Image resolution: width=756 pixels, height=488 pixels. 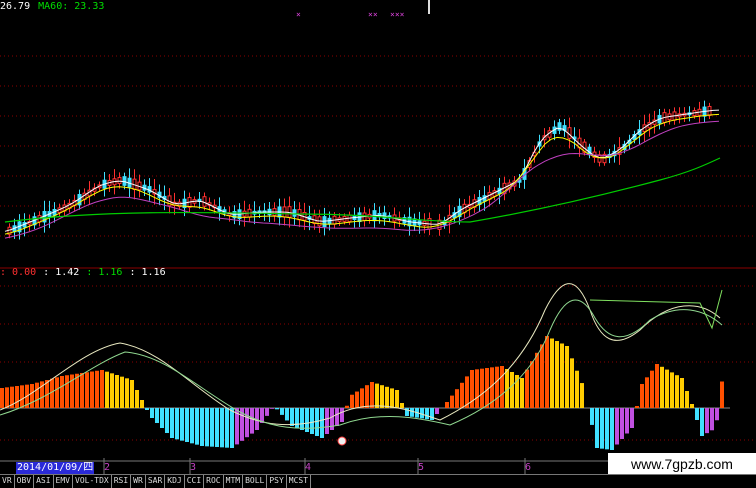 What do you see at coordinates (204, 201) in the screenshot?
I see `candle-up` at bounding box center [204, 201].